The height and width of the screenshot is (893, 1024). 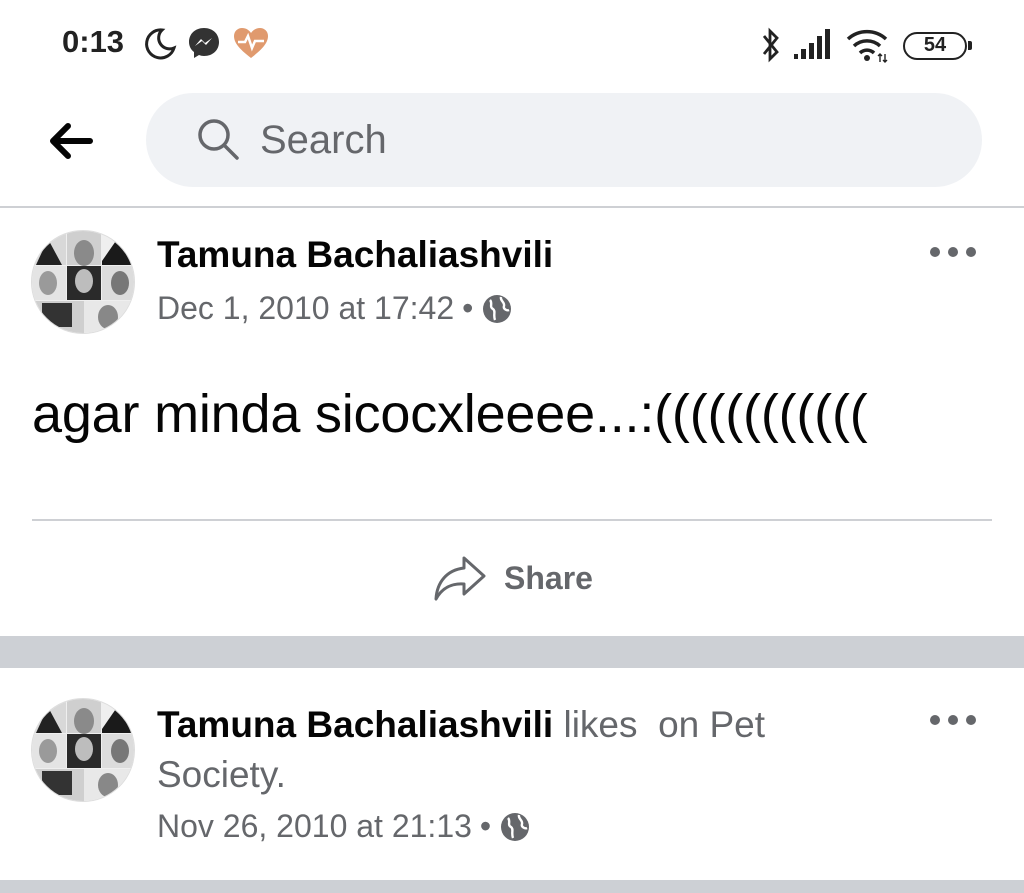 I want to click on post-meta: Nov 26, 2010 at 21:13 •, so click(x=344, y=826).